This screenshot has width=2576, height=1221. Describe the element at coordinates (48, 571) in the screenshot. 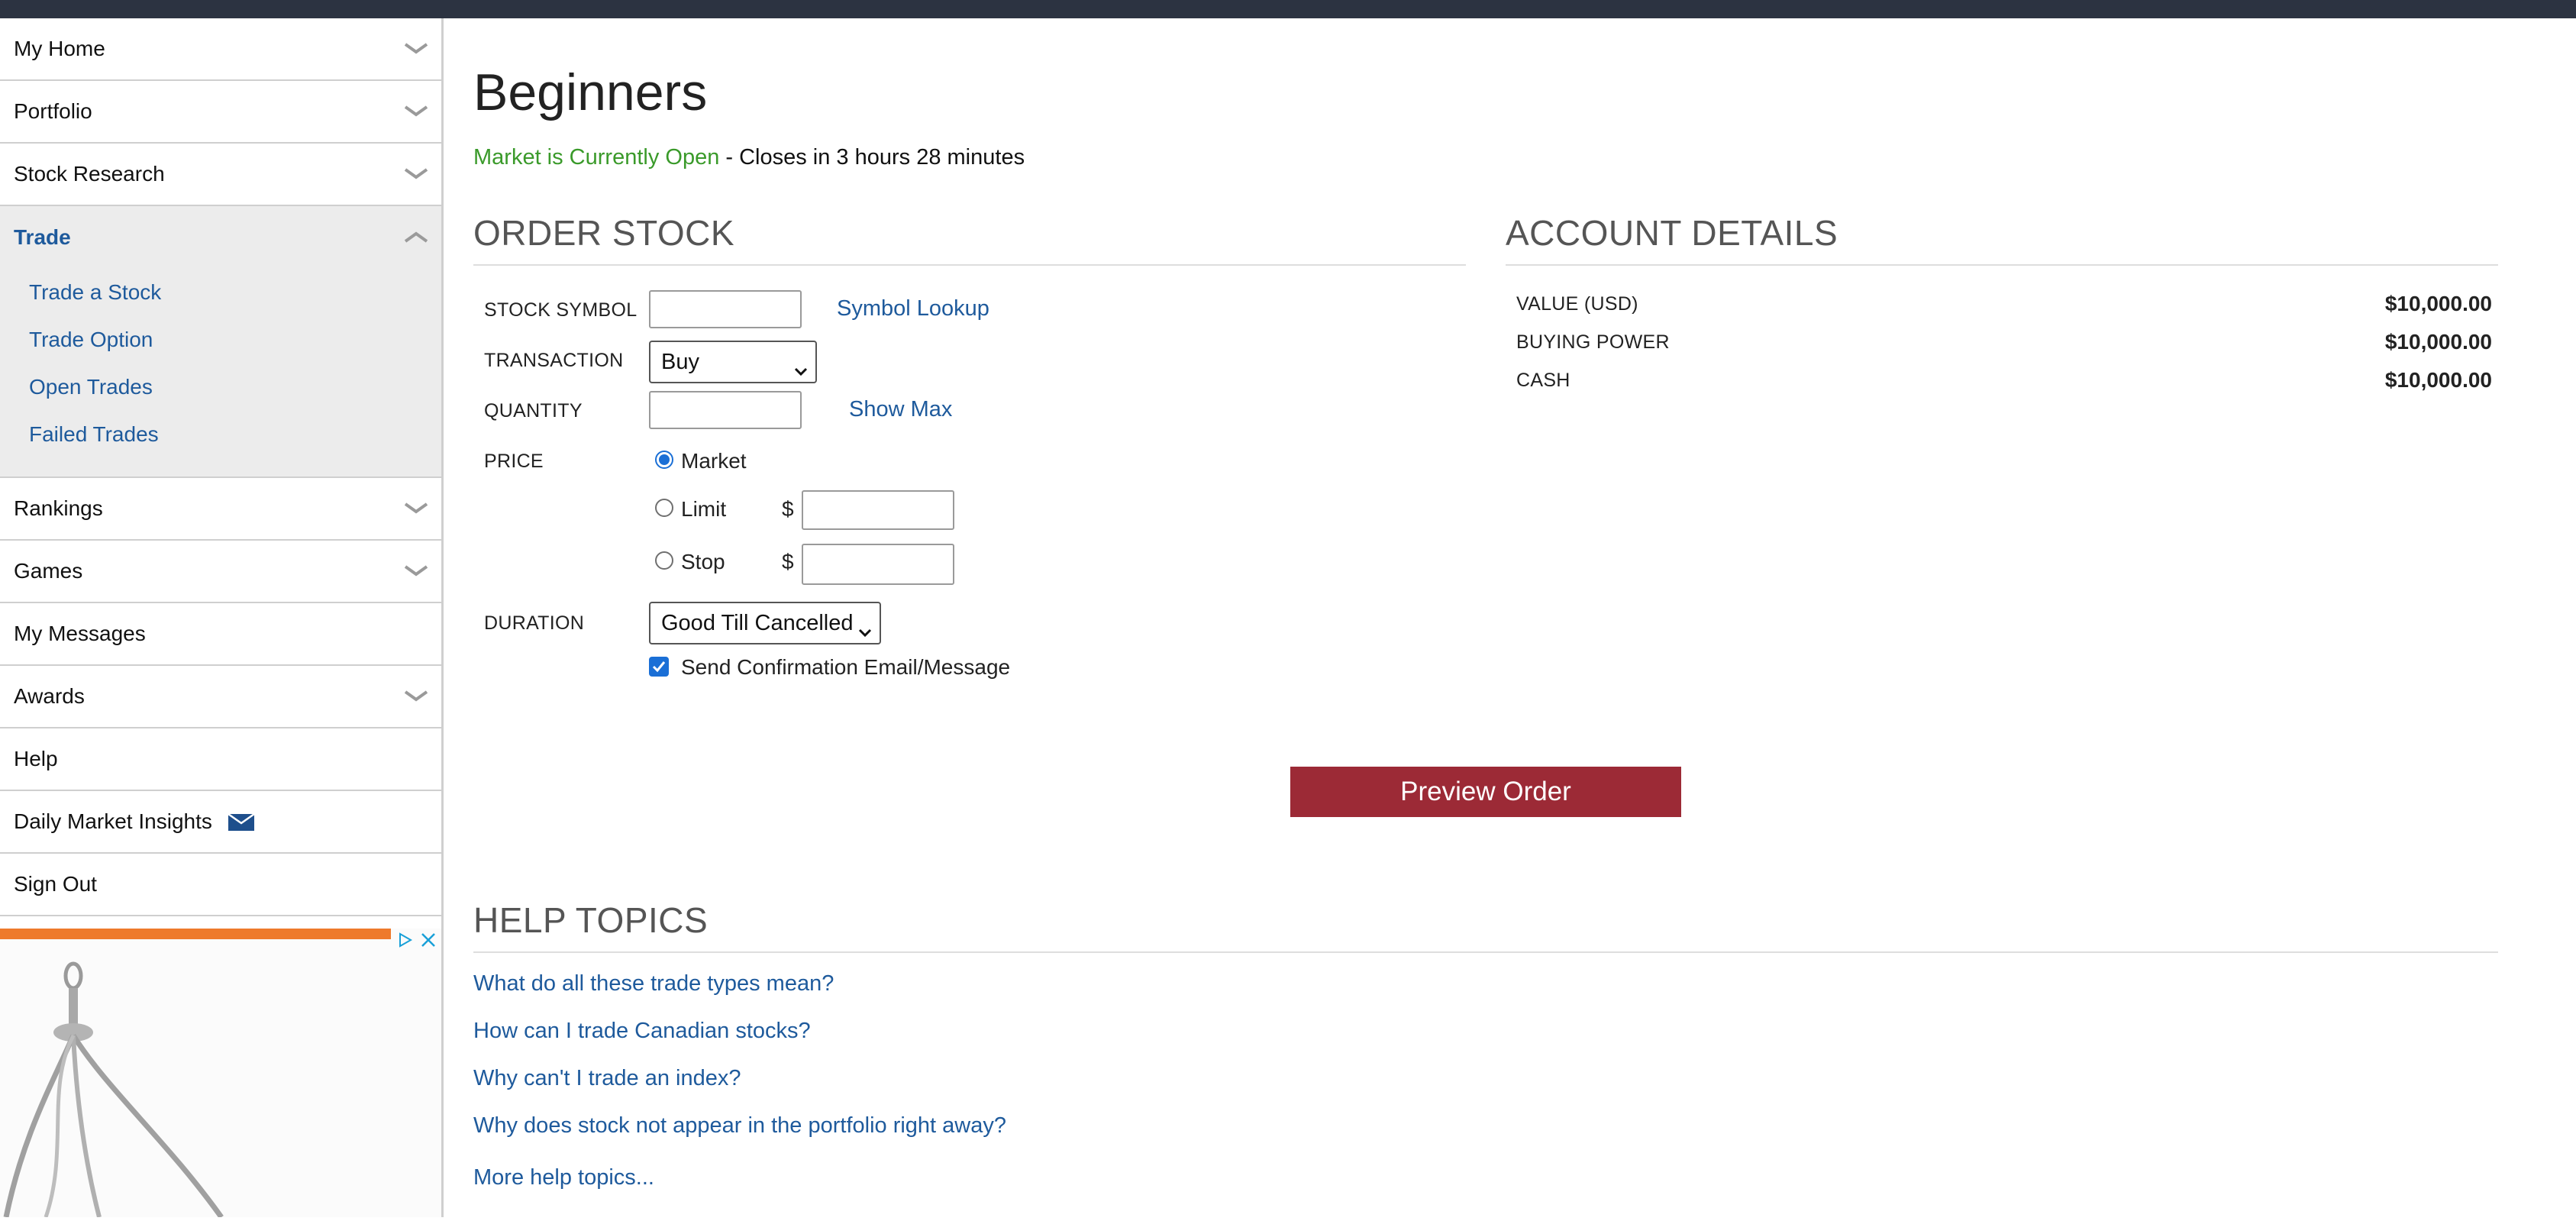

I see `sidebar-item-label: Games` at that location.